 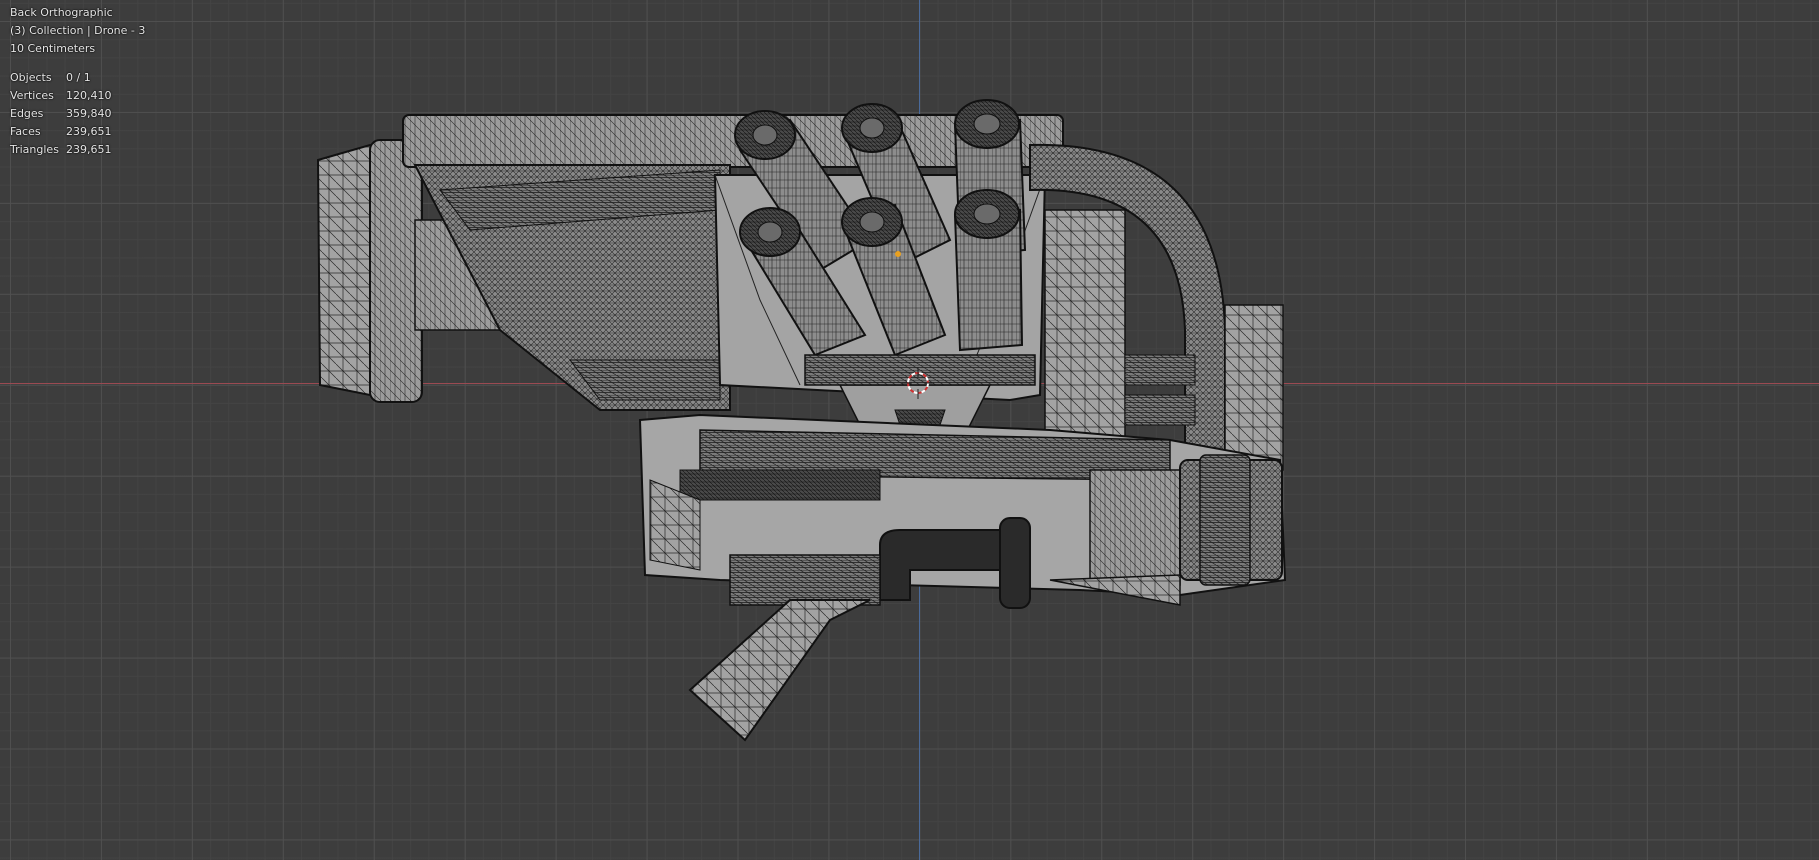 What do you see at coordinates (898, 254) in the screenshot?
I see `origin-dot` at bounding box center [898, 254].